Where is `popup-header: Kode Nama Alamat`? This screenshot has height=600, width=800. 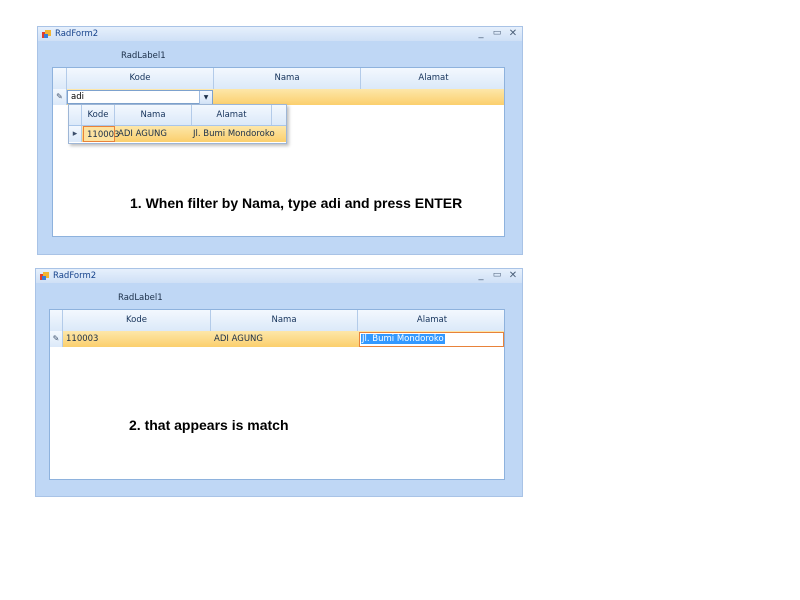 popup-header: Kode Nama Alamat is located at coordinates (177, 115).